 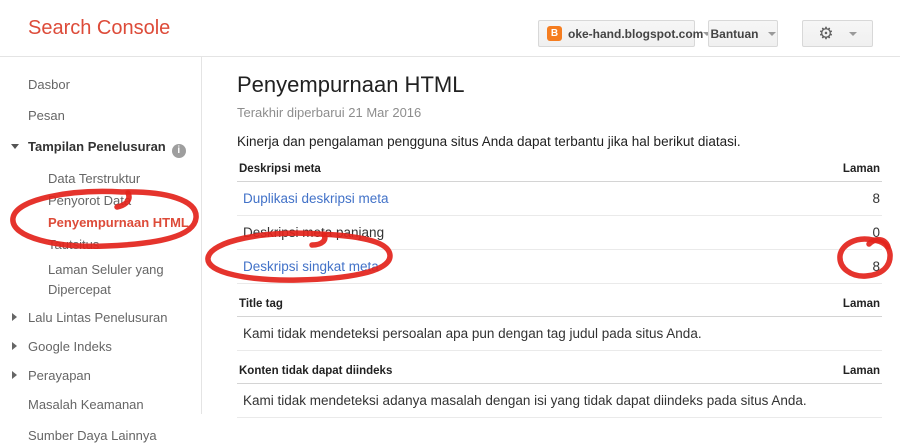 I want to click on last-updated-text: Terakhir diperbarui 21 Mar 2016, so click(x=329, y=112).